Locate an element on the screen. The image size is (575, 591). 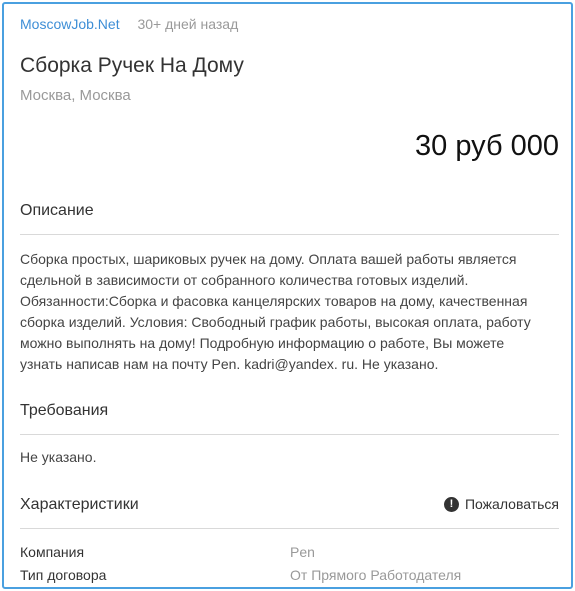
requirements-text: Не указано. is located at coordinates (58, 457).